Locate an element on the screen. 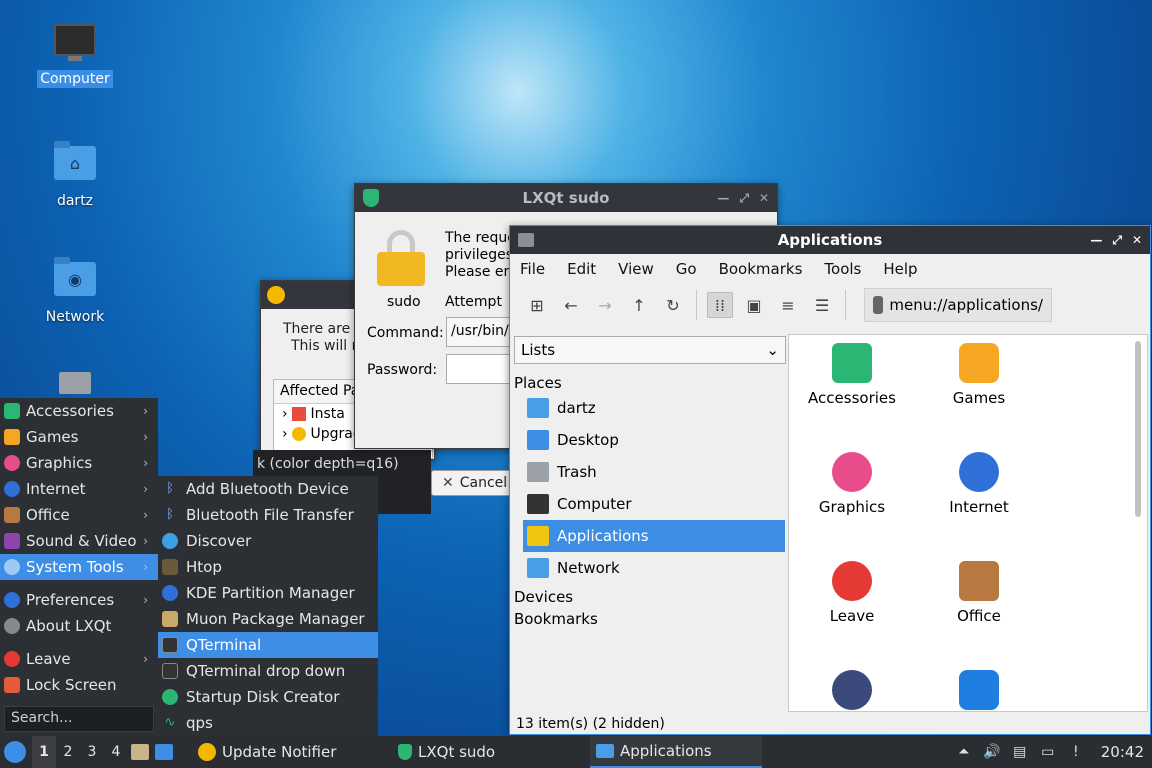 The height and width of the screenshot is (768, 1152). menu-item-label: QTerminal drop down is located at coordinates (266, 671).